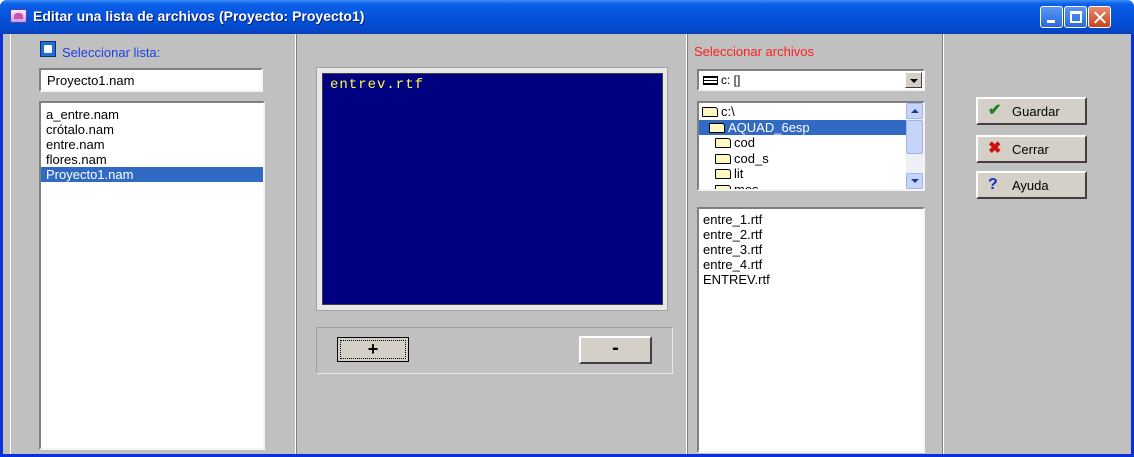 Image resolution: width=1134 pixels, height=457 pixels. Describe the element at coordinates (377, 85) in the screenshot. I see `editor-text: entrev.rtf` at that location.